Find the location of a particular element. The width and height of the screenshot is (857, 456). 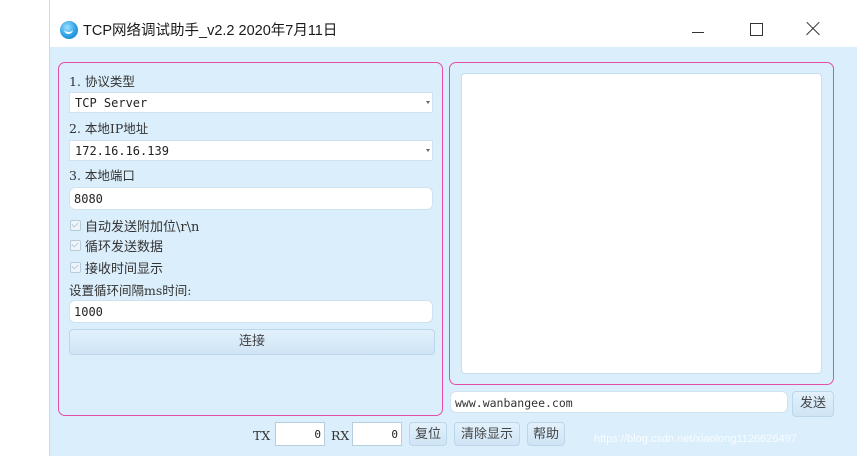

port-label: 3. 本地端口 is located at coordinates (102, 175).